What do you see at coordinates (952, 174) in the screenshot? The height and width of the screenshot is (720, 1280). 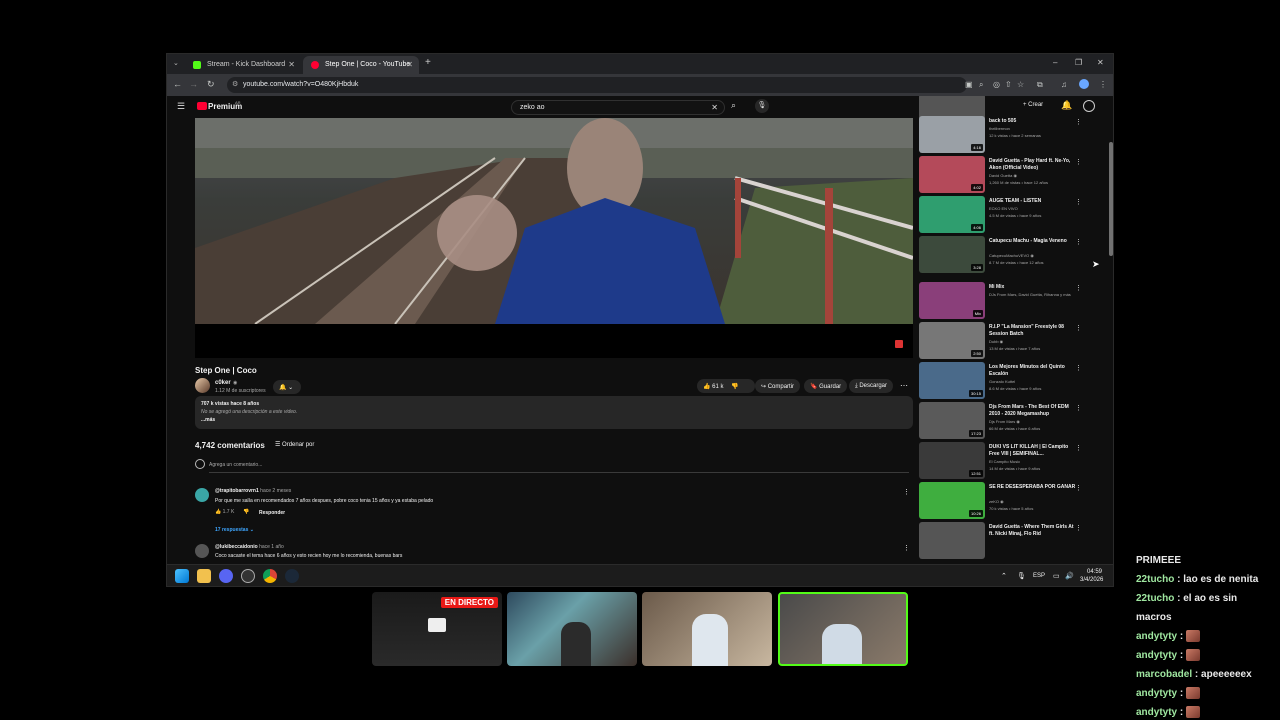 I see `video-thumbnail: 4:02` at bounding box center [952, 174].